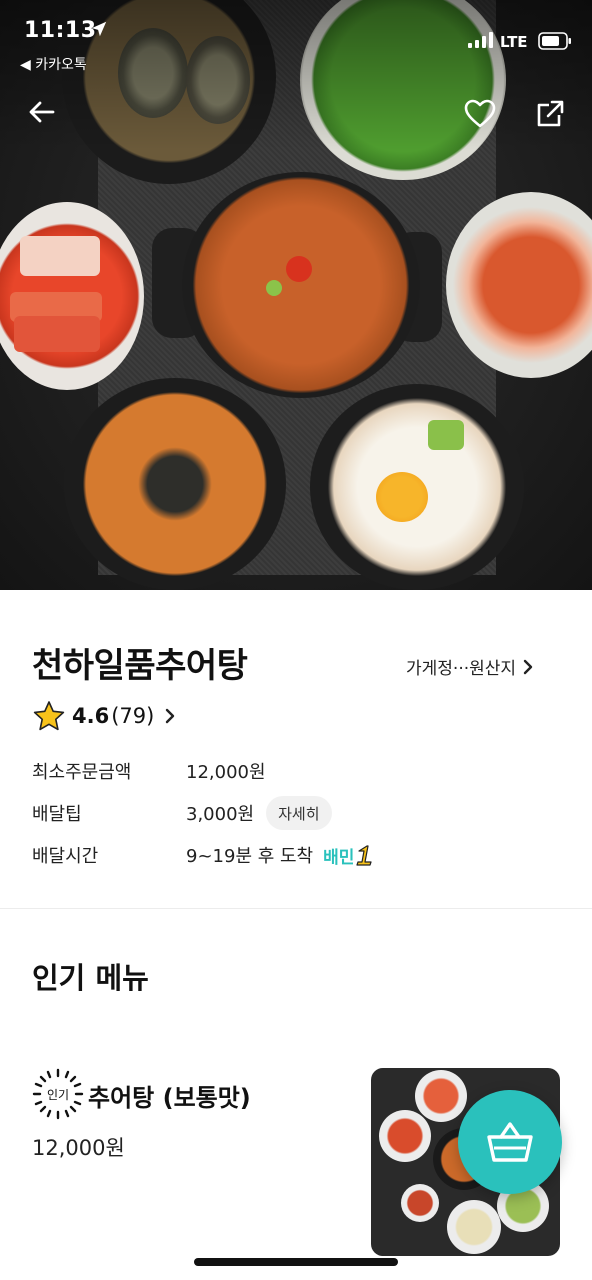 The image size is (592, 1280). I want to click on back-to-app-link: ◀ 카카오톡, so click(53, 64).